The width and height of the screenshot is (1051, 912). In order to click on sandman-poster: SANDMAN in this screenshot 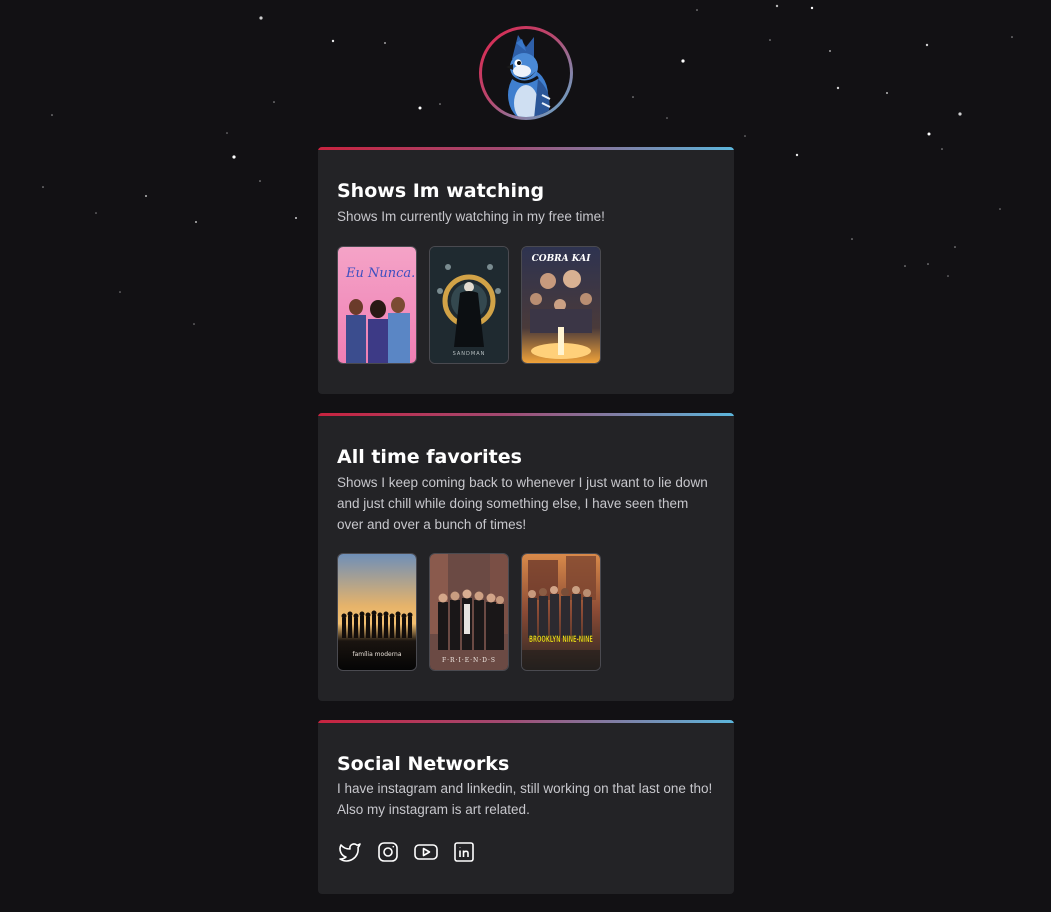, I will do `click(469, 305)`.